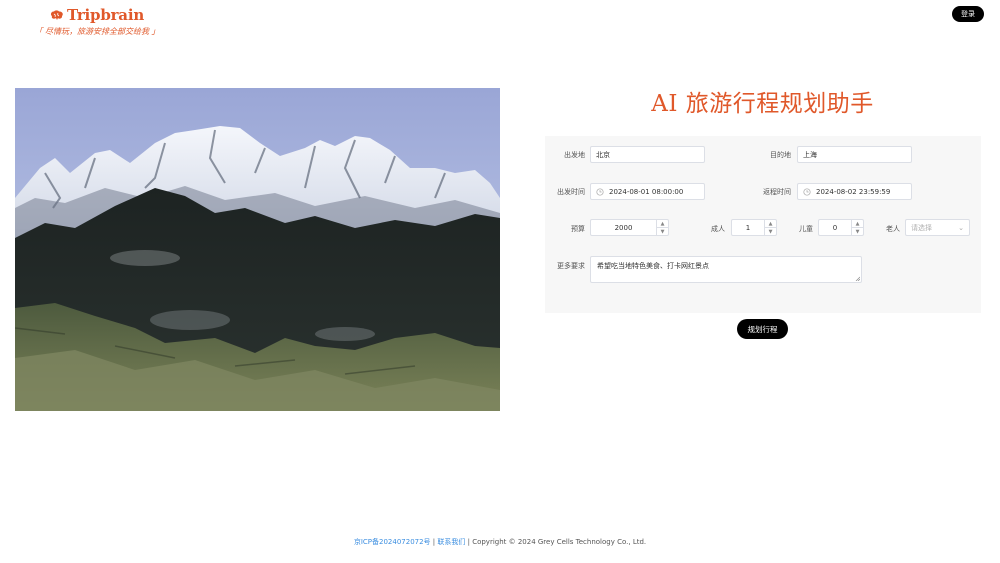 The image size is (1000, 563). I want to click on slogan: 「 尽情玩，旅游安排全部交给我 」, so click(97, 31).